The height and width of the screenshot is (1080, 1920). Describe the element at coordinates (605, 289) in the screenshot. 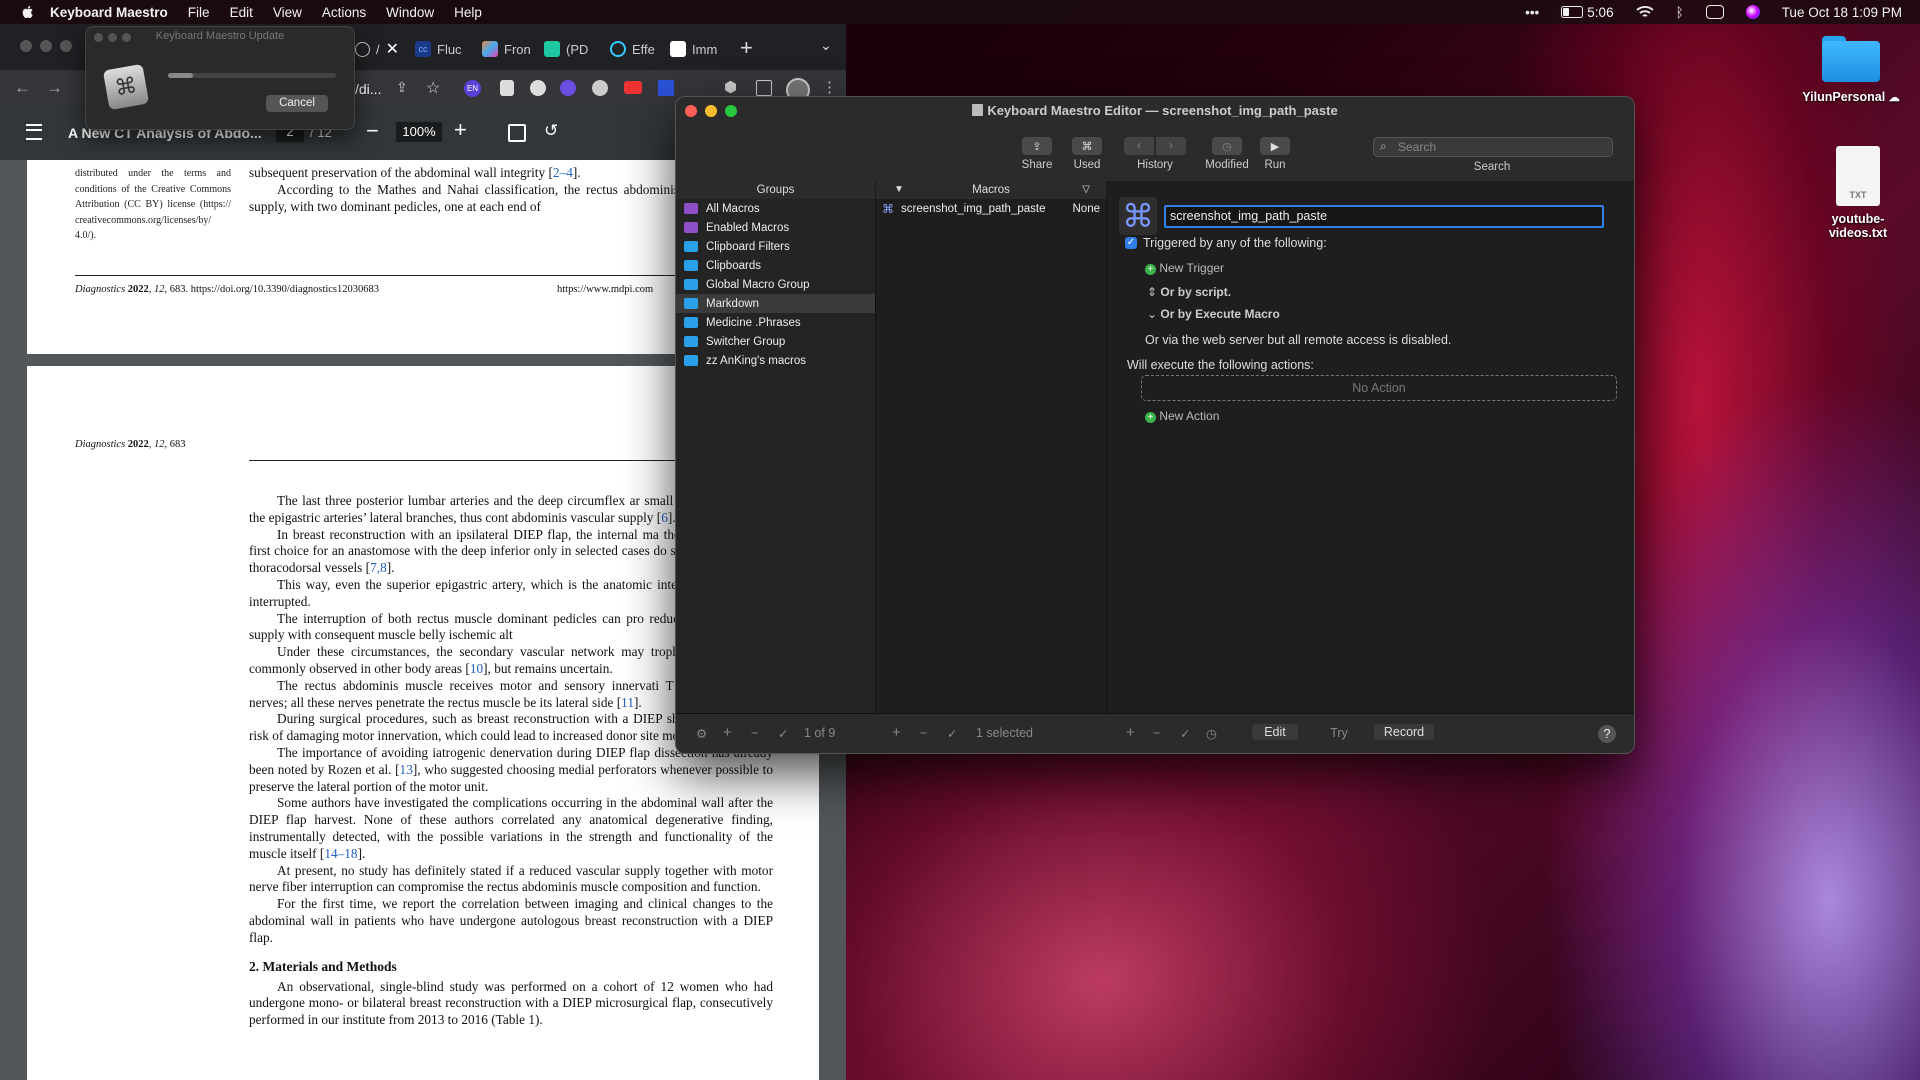

I see `footer-url: https://www.mdpi.com` at that location.